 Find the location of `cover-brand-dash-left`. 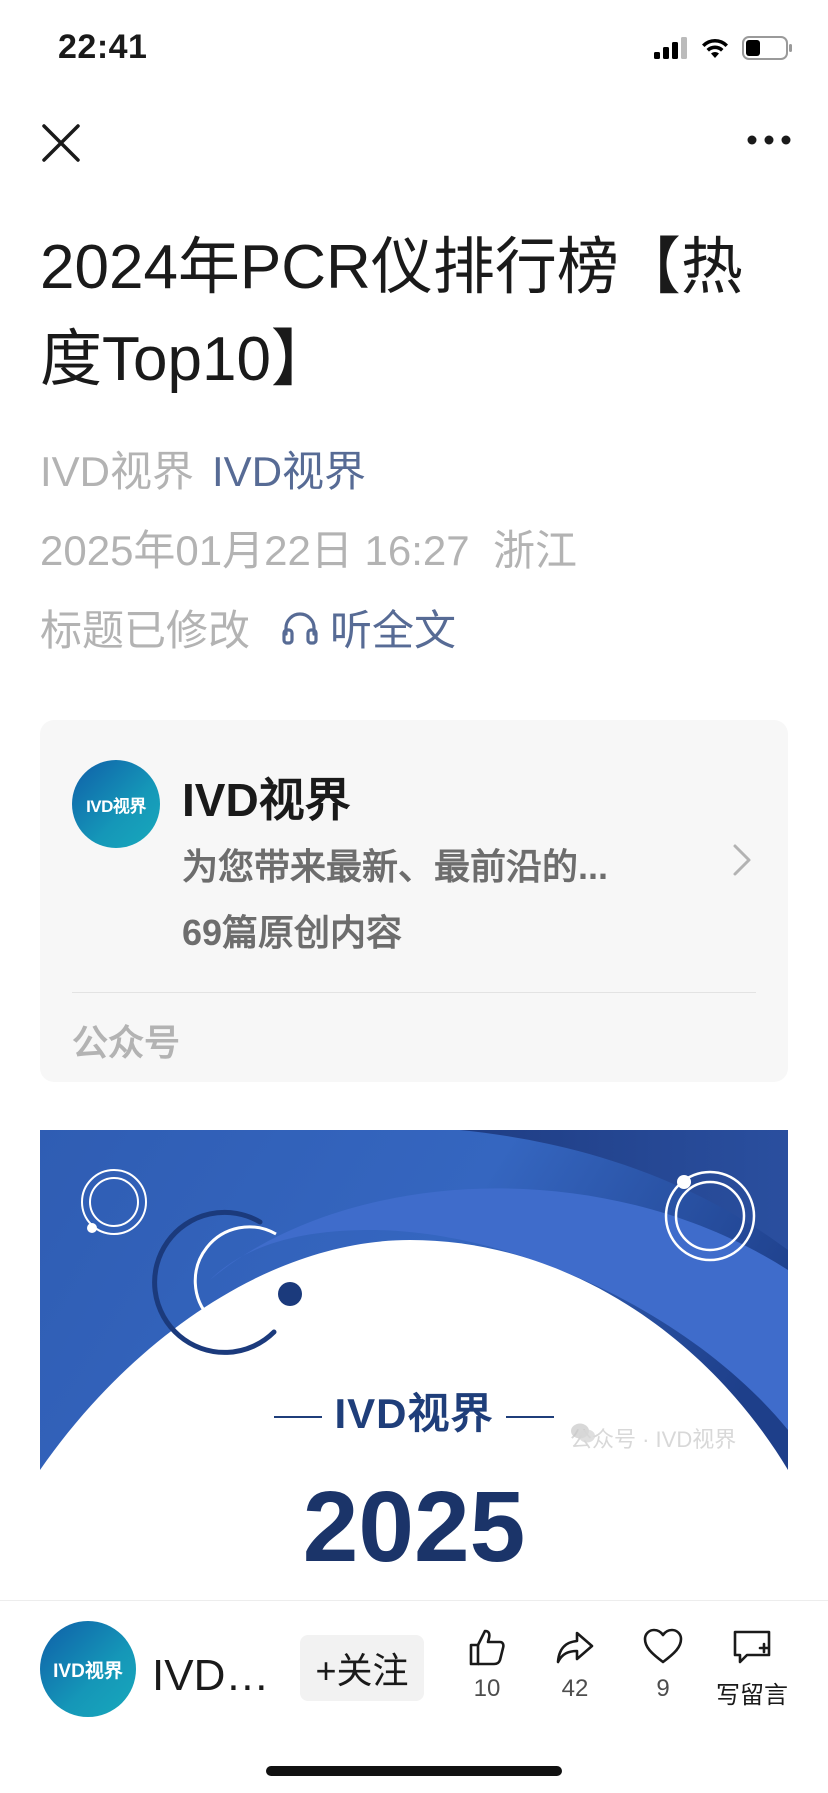

cover-brand-dash-left is located at coordinates (298, 1416).